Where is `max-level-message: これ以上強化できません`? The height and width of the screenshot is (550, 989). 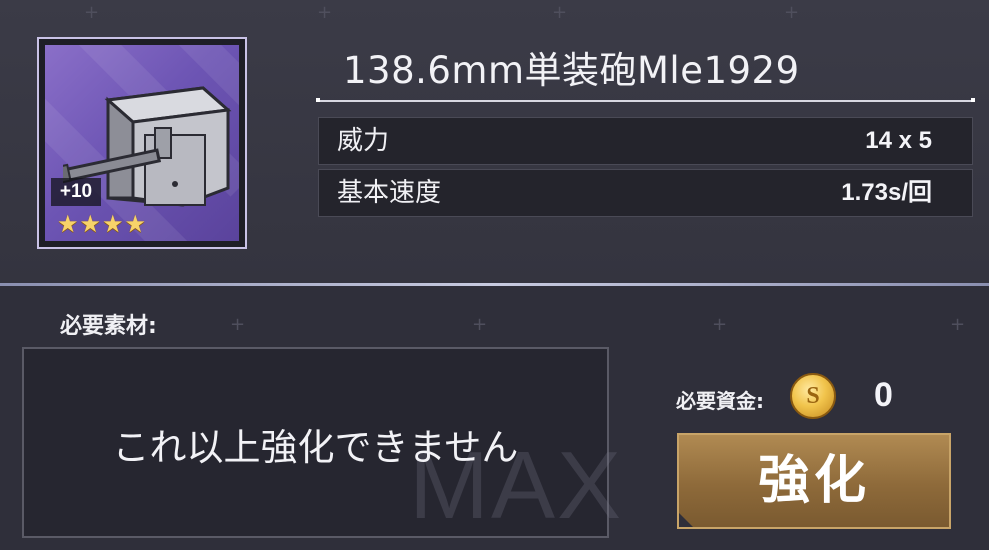 max-level-message: これ以上強化できません is located at coordinates (315, 447).